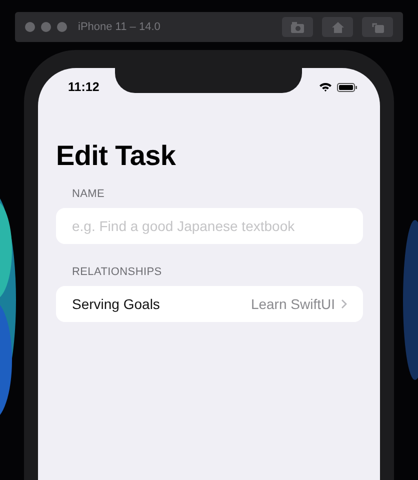 Image resolution: width=418 pixels, height=480 pixels. What do you see at coordinates (89, 194) in the screenshot?
I see `section-header: NAME` at bounding box center [89, 194].